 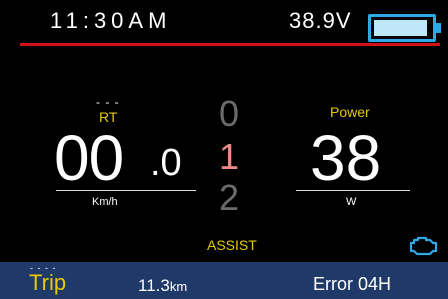 I want to click on speed-decimal: .0, so click(x=166, y=163).